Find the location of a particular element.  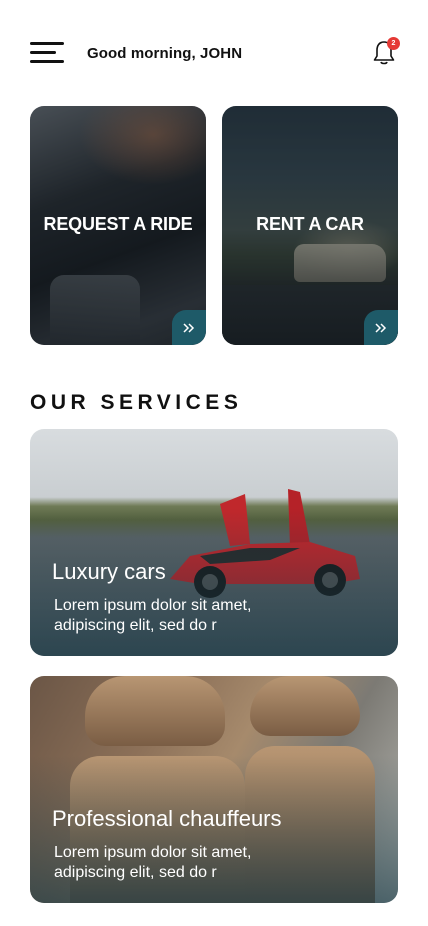

suv-image is located at coordinates (340, 263).